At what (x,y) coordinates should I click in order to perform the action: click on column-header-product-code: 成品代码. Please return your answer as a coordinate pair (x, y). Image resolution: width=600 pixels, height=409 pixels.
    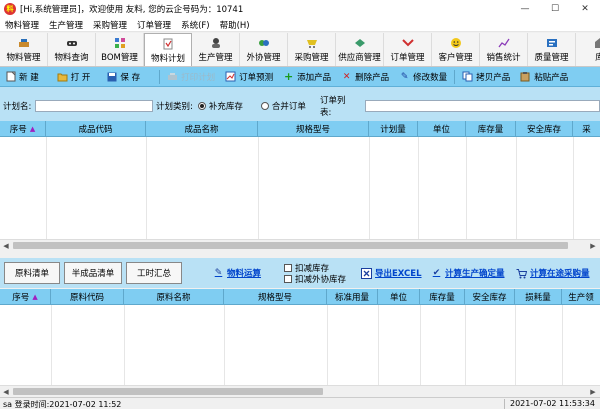
    Looking at the image, I should click on (96, 129).